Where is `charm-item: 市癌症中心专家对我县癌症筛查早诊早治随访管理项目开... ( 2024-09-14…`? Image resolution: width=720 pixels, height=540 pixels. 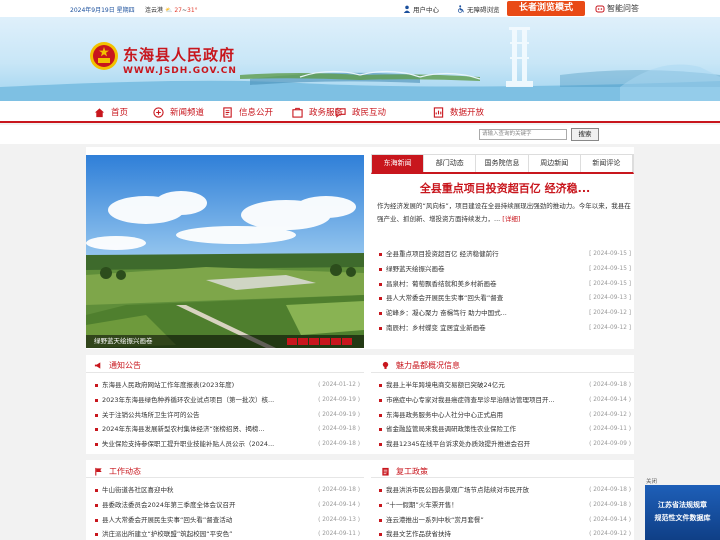 charm-item: 市癌症中心专家对我县癌症筛查早诊早治随访管理项目开... ( 2024-09-14… is located at coordinates (503, 400).